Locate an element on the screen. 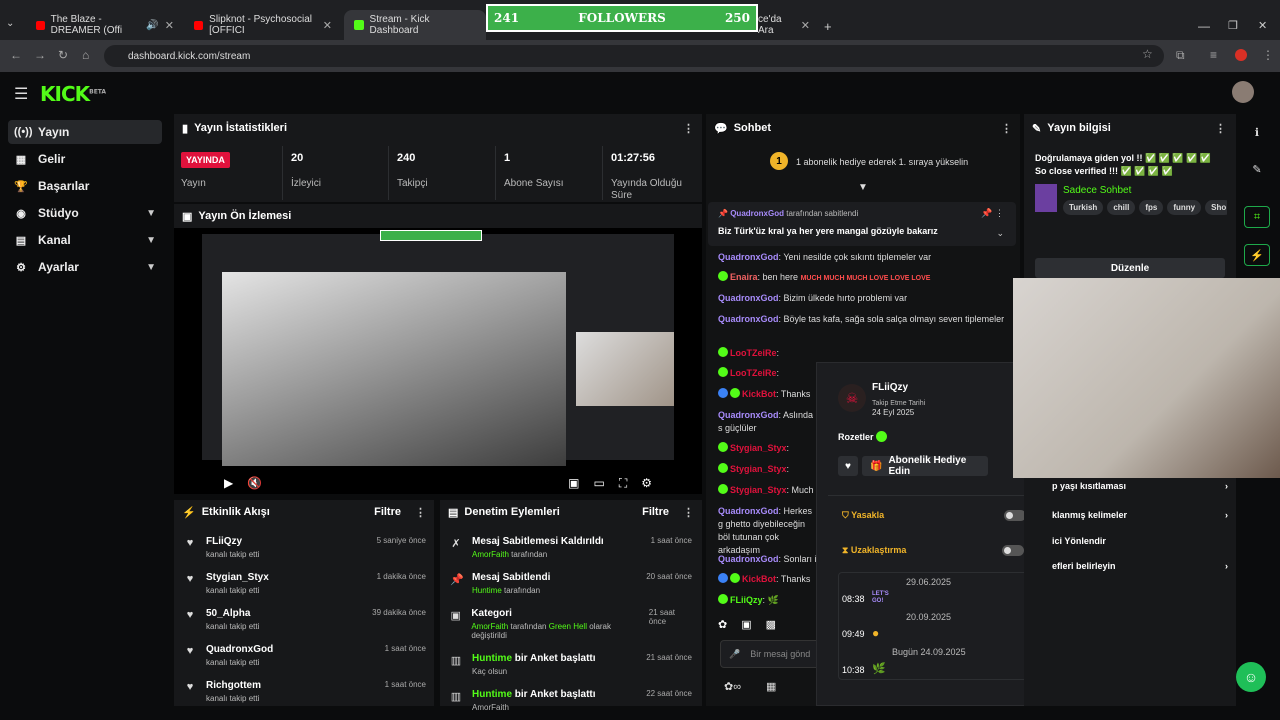  pin-toggle-icon: 📌 ⋮ is located at coordinates (992, 213).